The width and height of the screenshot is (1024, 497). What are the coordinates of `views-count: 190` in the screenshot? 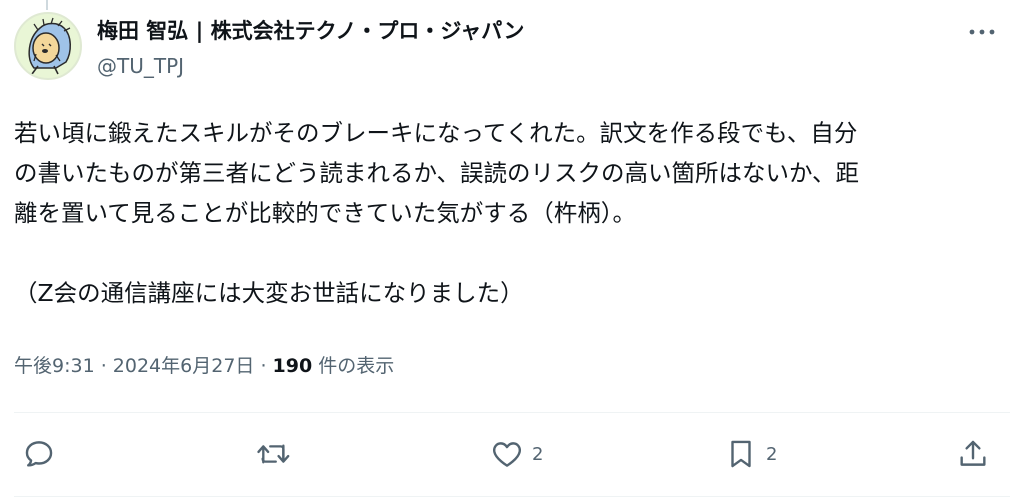 It's located at (292, 366).